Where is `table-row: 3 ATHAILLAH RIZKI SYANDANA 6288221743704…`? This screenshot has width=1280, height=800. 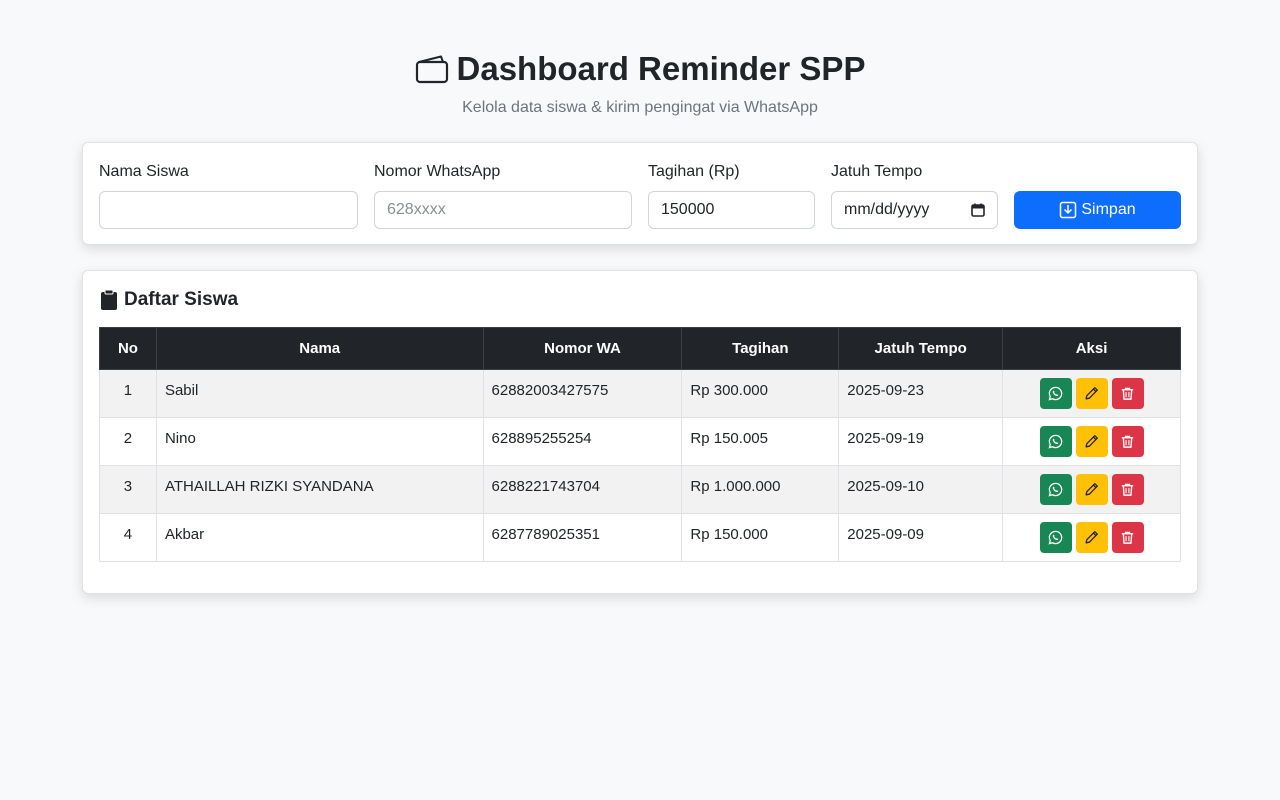 table-row: 3 ATHAILLAH RIZKI SYANDANA 6288221743704… is located at coordinates (640, 489).